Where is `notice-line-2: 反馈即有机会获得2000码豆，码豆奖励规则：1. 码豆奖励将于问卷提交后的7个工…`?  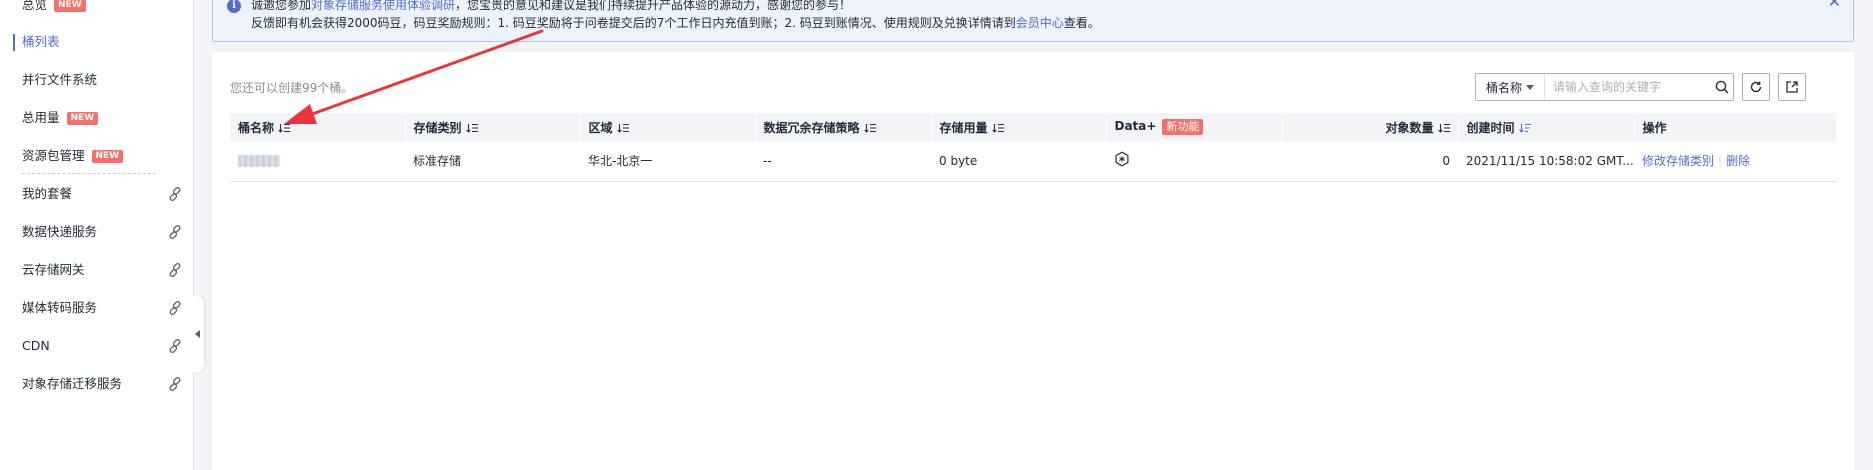
notice-line-2: 反馈即有机会获得2000码豆，码豆奖励规则：1. 码豆奖励将于问卷提交后的7个工… is located at coordinates (675, 22).